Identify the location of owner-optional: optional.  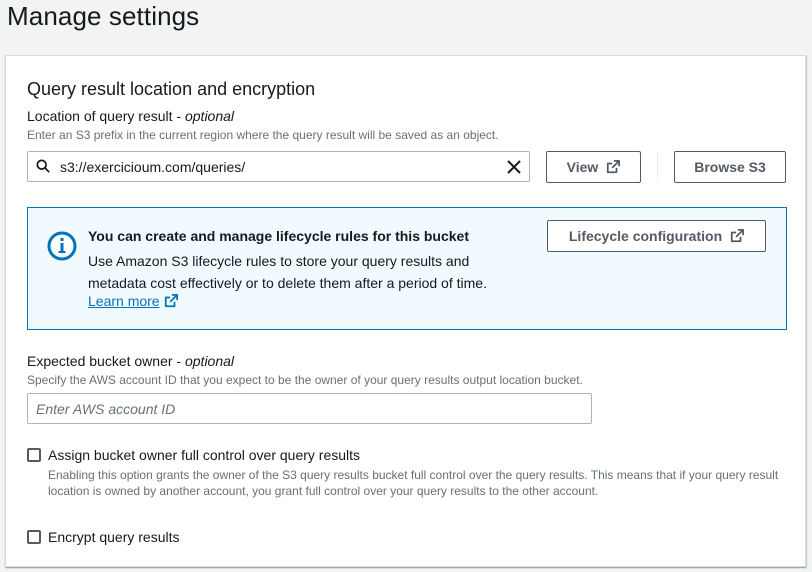
(209, 361).